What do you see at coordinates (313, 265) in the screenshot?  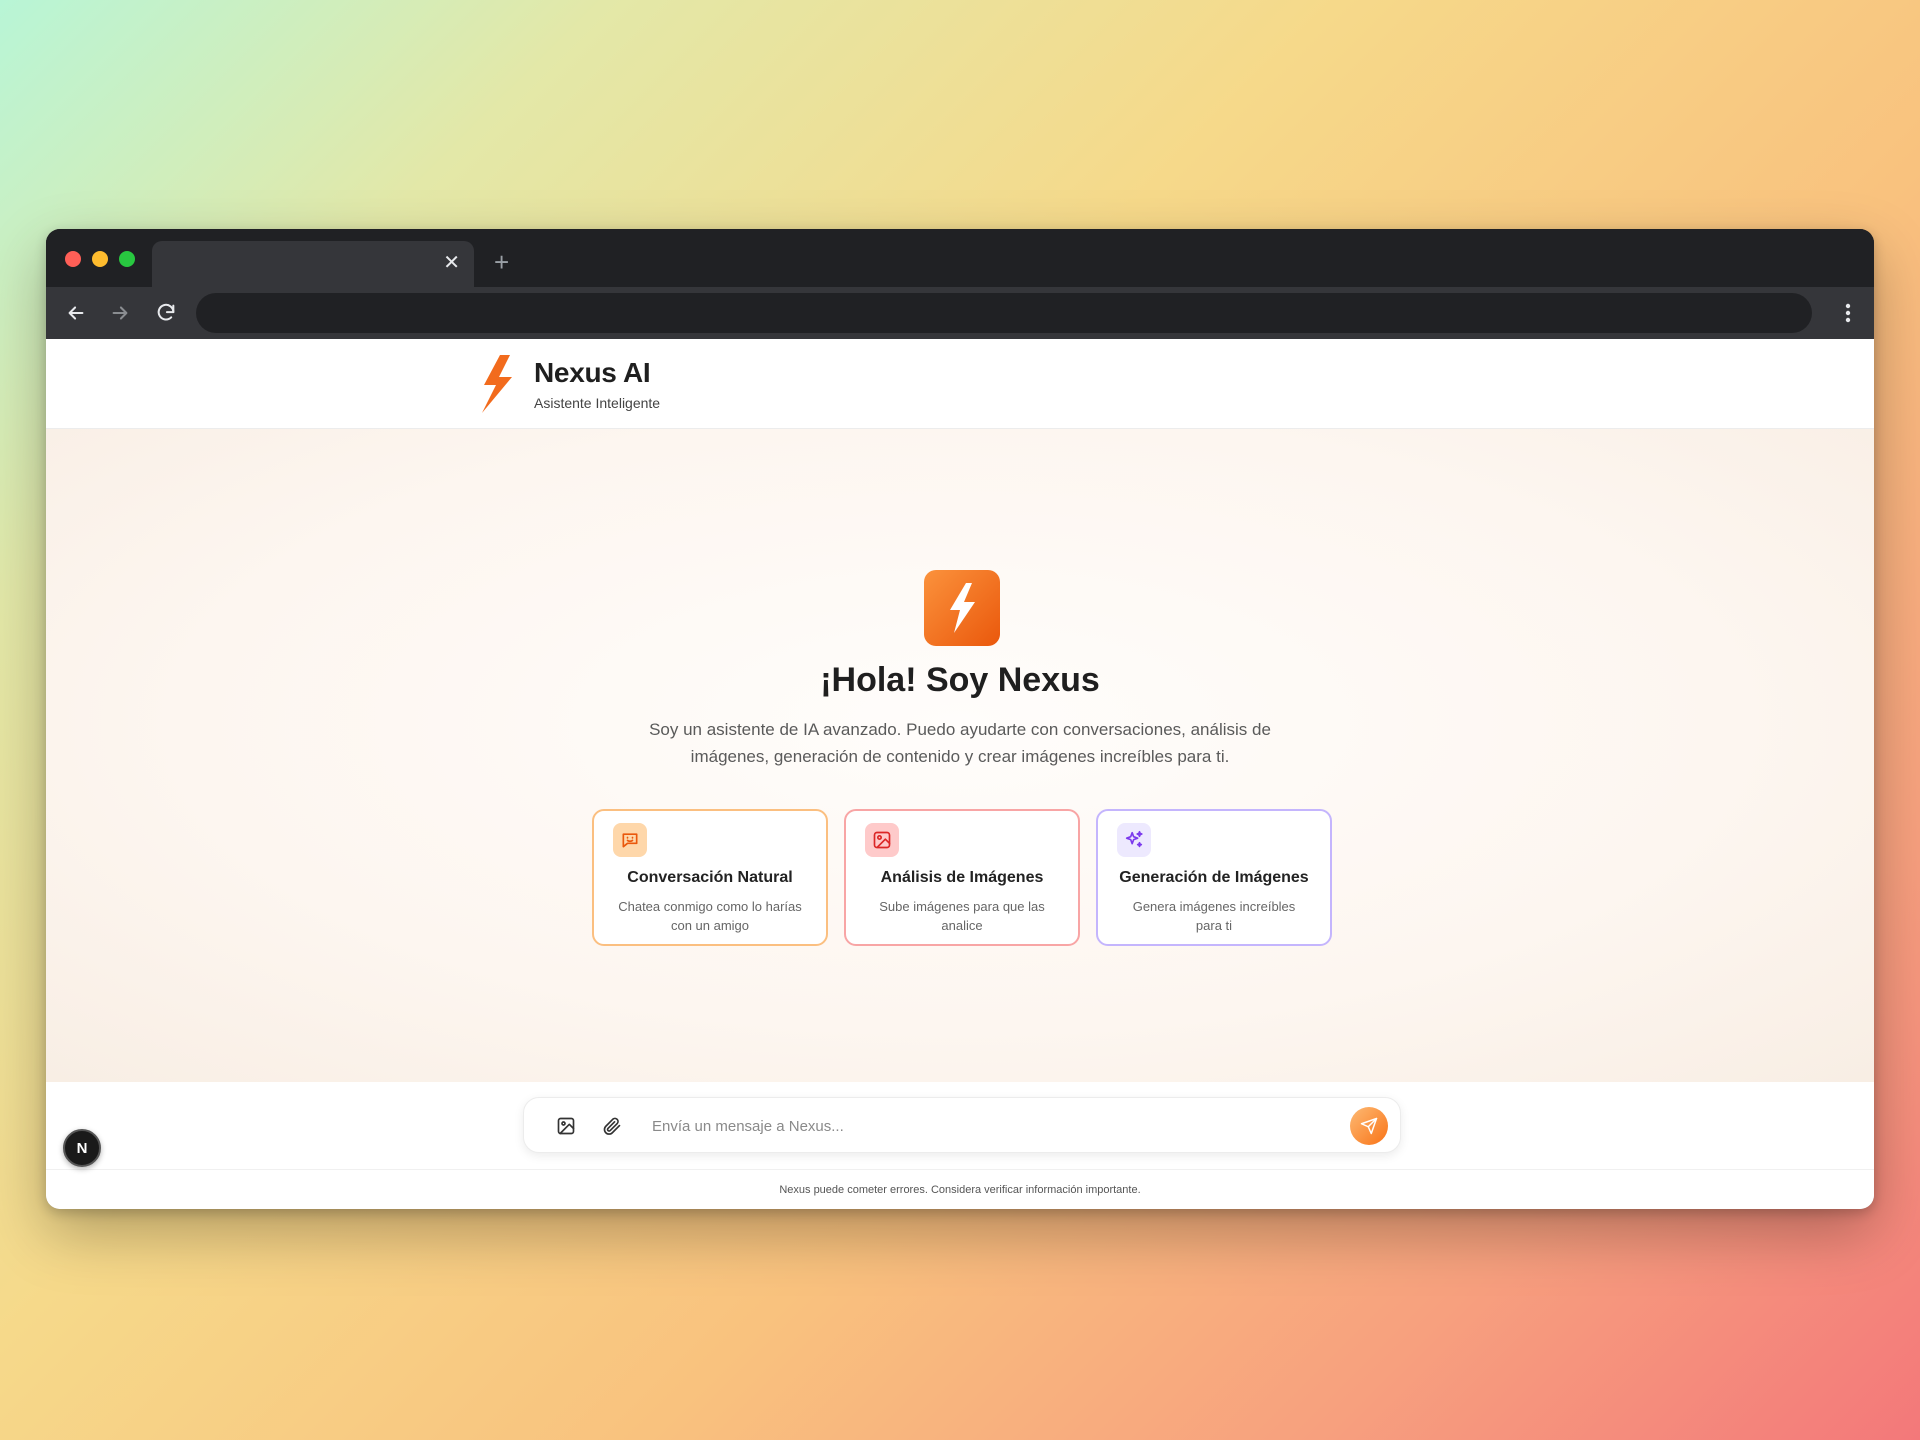 I see `browser-tab: ✕` at bounding box center [313, 265].